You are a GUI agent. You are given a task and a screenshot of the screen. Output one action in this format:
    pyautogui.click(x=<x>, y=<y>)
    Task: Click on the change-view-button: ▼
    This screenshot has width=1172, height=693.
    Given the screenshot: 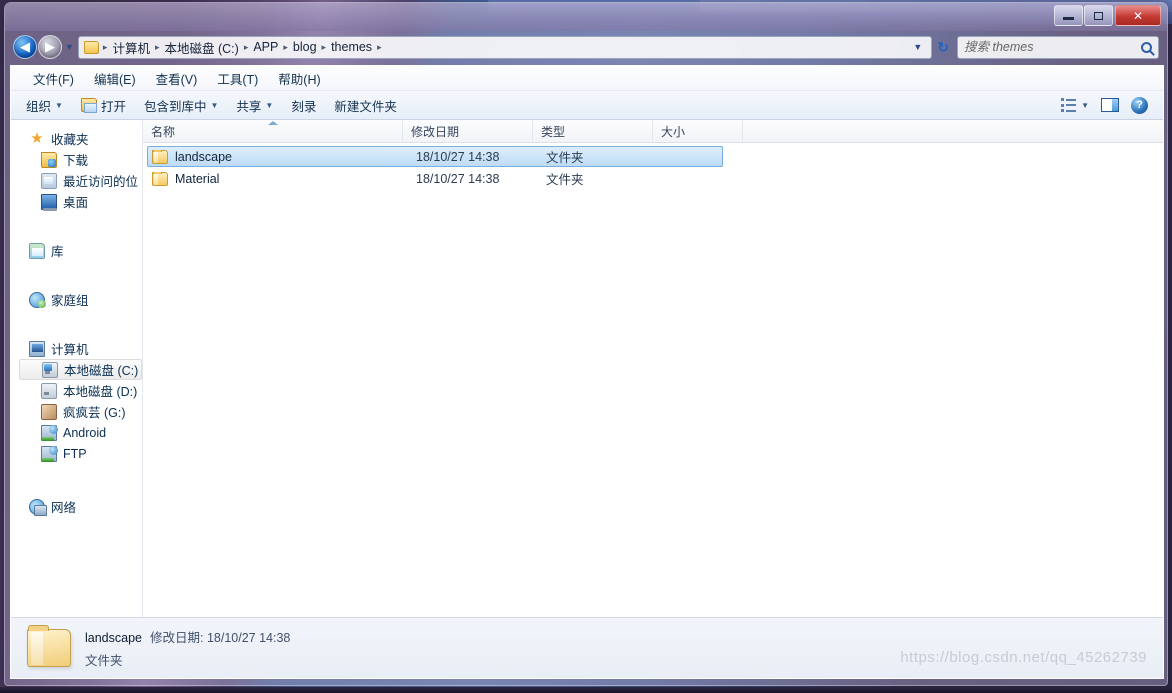 What is the action you would take?
    pyautogui.click(x=1075, y=105)
    